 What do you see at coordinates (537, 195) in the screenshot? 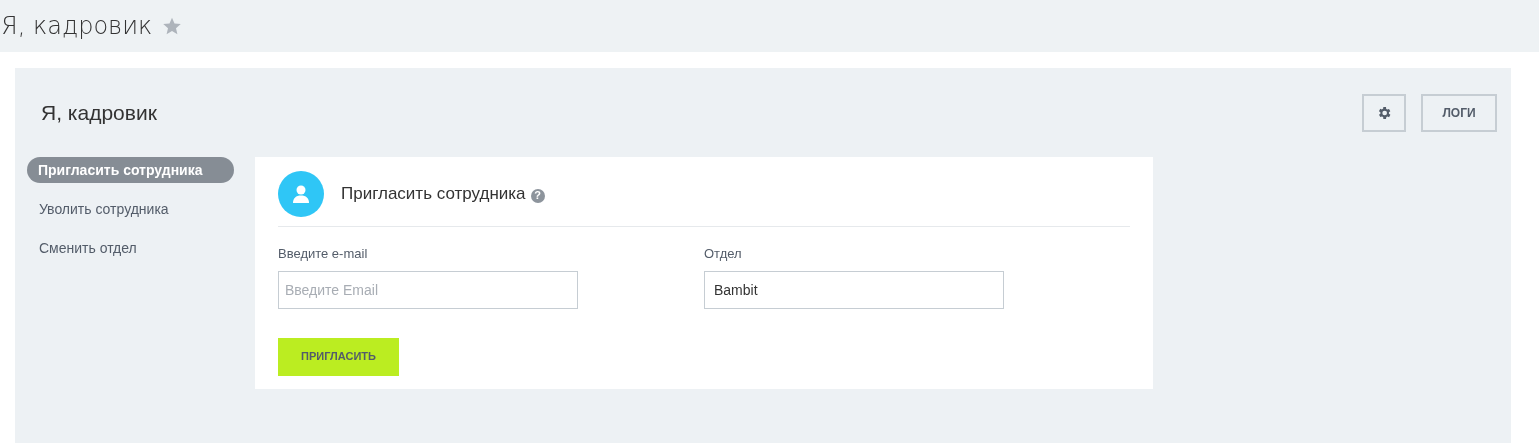
I see `help-icon: ?` at bounding box center [537, 195].